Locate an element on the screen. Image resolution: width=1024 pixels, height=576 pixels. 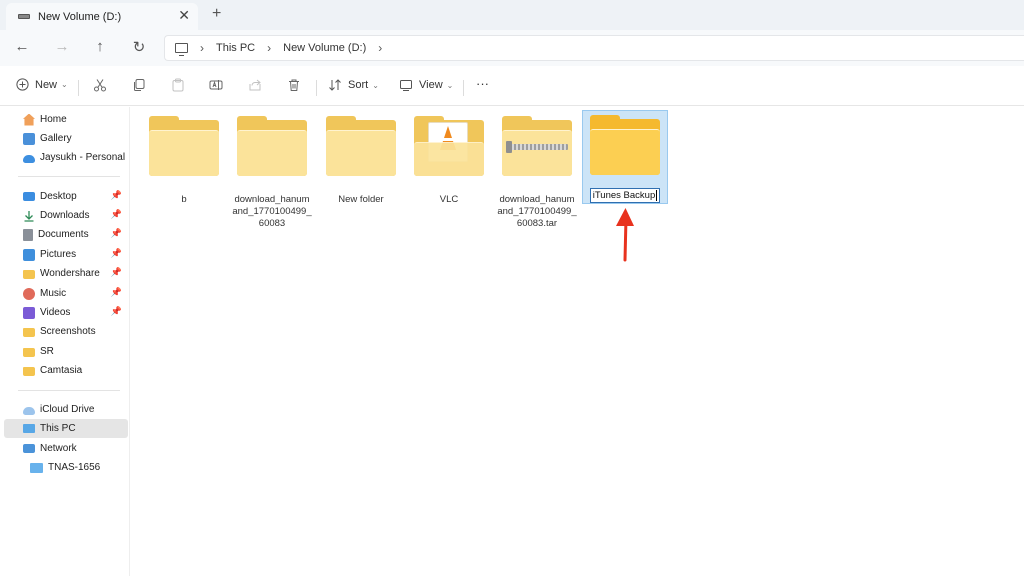
item-name: download_hanumand_1770100499_60083 is located at coordinates (272, 211).